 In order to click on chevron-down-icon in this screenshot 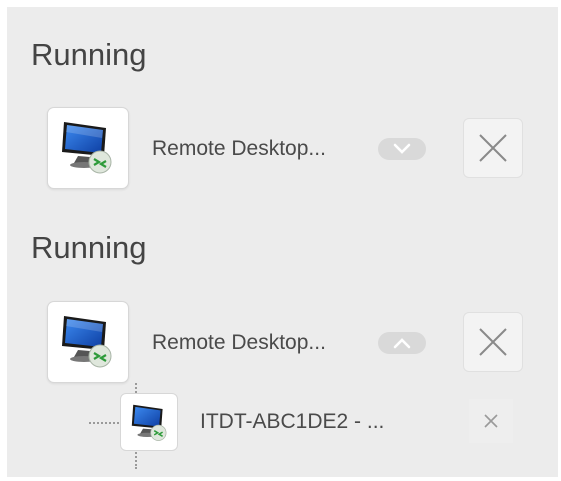, I will do `click(402, 148)`.